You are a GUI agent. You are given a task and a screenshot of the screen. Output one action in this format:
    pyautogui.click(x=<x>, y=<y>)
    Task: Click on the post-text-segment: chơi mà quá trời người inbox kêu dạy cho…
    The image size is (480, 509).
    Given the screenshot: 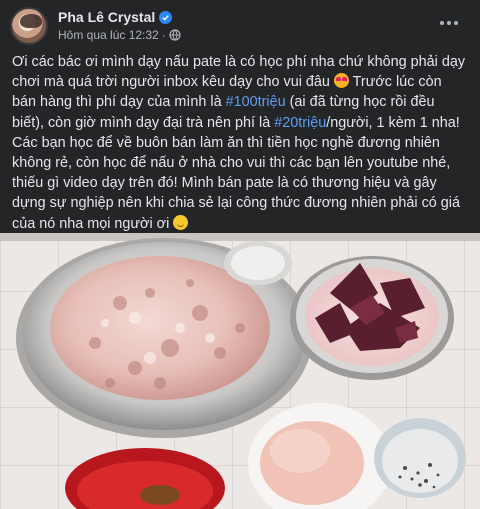 What is the action you would take?
    pyautogui.click(x=173, y=82)
    